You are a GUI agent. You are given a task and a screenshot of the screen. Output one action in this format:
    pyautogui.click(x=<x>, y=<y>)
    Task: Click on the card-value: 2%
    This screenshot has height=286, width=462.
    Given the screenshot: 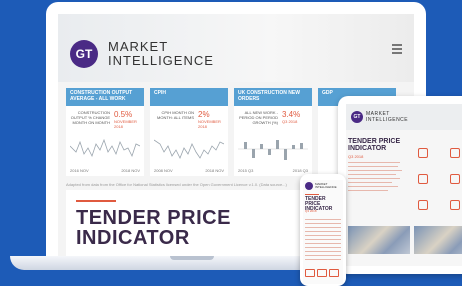 What is the action you would take?
    pyautogui.click(x=204, y=114)
    